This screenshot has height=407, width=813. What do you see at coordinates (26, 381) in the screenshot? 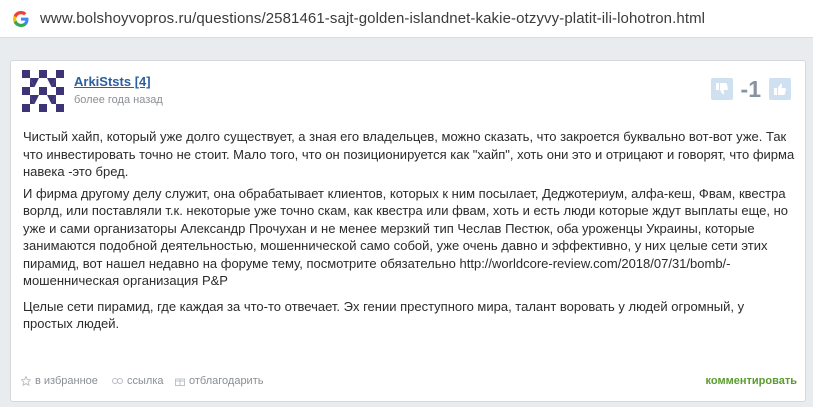
I see `star-icon` at bounding box center [26, 381].